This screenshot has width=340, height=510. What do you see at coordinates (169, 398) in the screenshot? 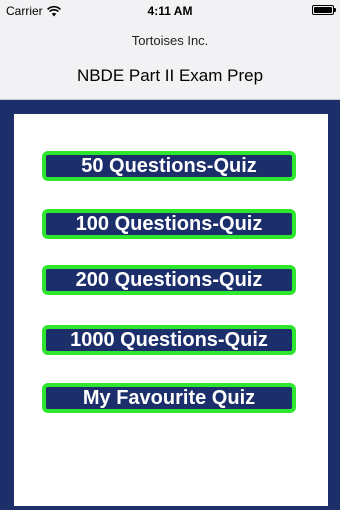
I see `favourite-quiz-button: My Favourite Quiz` at bounding box center [169, 398].